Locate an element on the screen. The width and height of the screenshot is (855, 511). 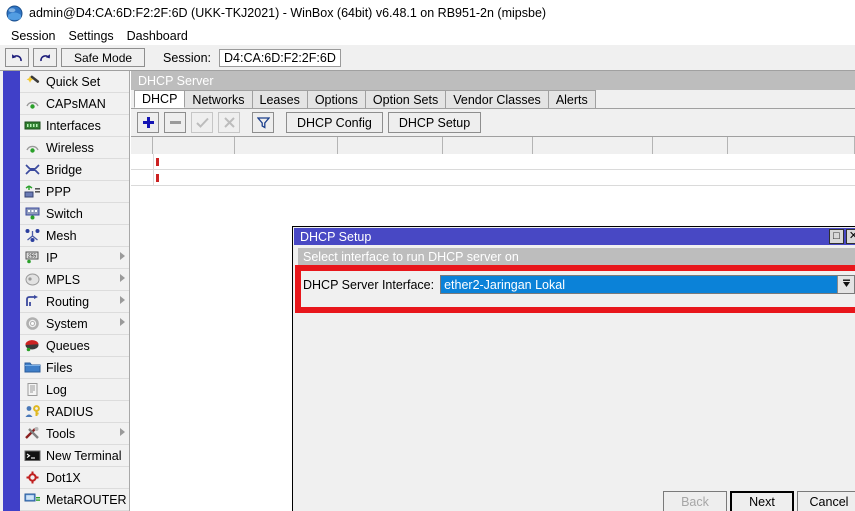
redo-button is located at coordinates (45, 57).